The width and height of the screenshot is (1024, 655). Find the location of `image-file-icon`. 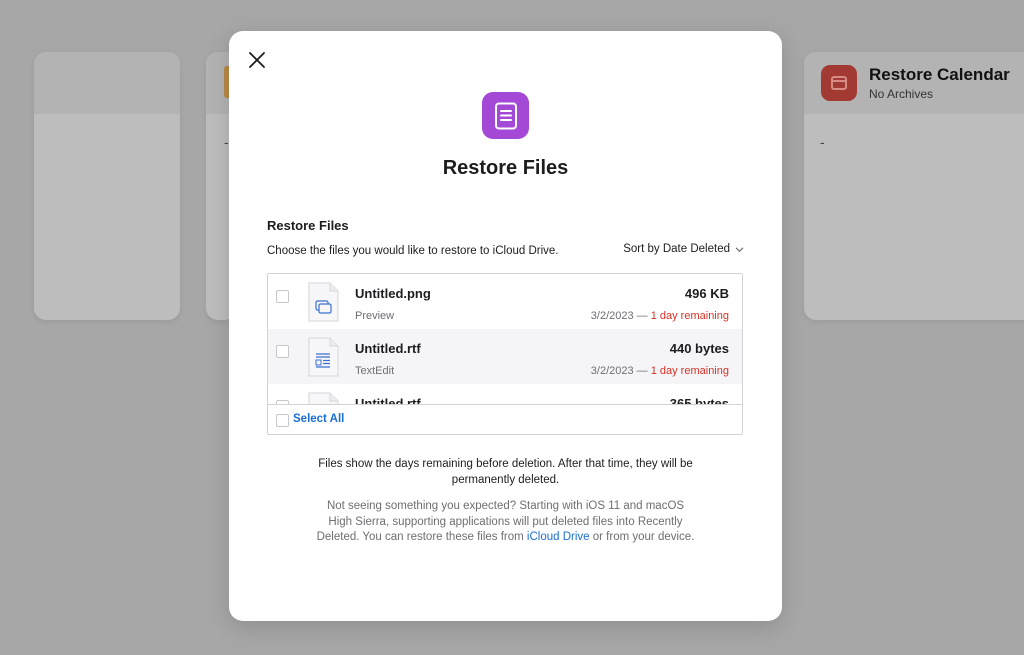

image-file-icon is located at coordinates (323, 302).